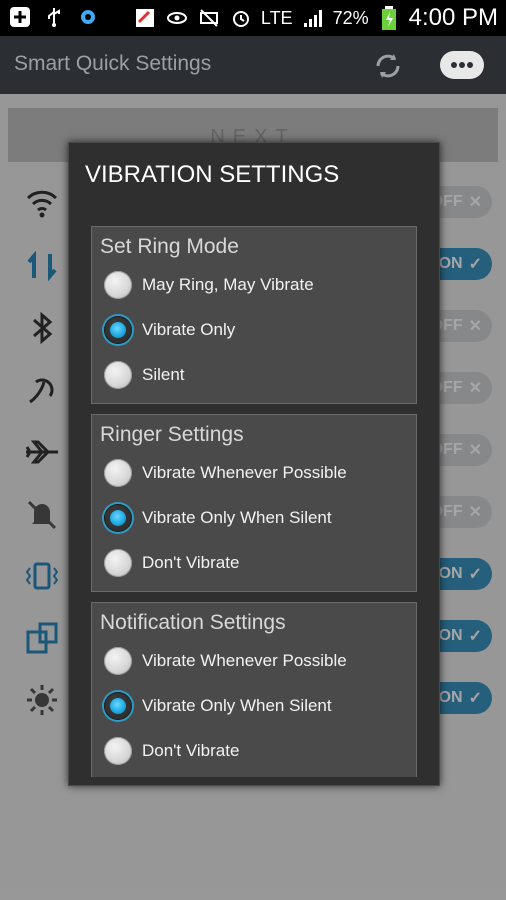 The image size is (506, 900). I want to click on status-left, so click(54, 17).